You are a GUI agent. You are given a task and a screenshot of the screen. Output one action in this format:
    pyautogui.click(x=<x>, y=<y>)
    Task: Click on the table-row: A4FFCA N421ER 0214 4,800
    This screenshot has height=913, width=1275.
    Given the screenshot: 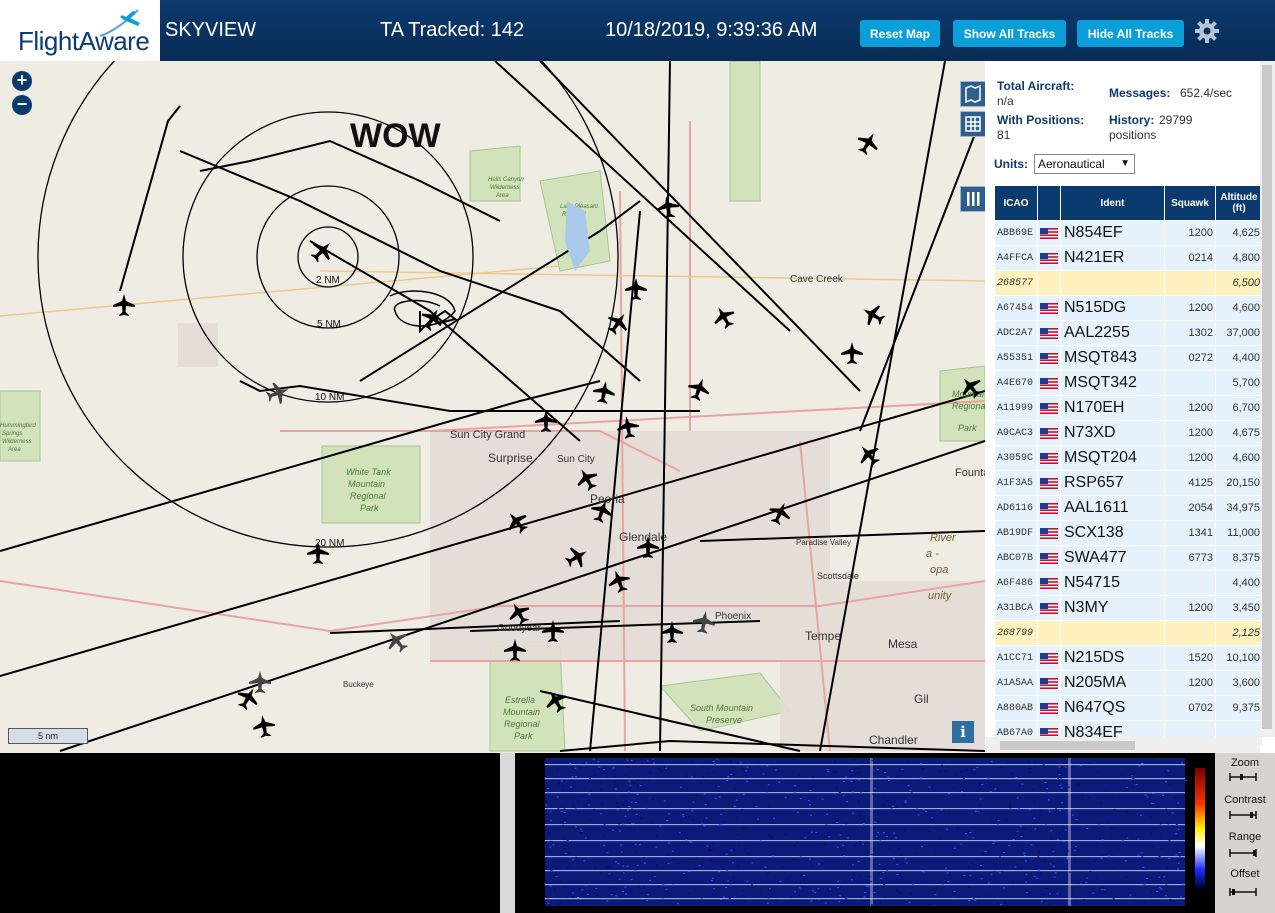 What is the action you would take?
    pyautogui.click(x=1128, y=258)
    